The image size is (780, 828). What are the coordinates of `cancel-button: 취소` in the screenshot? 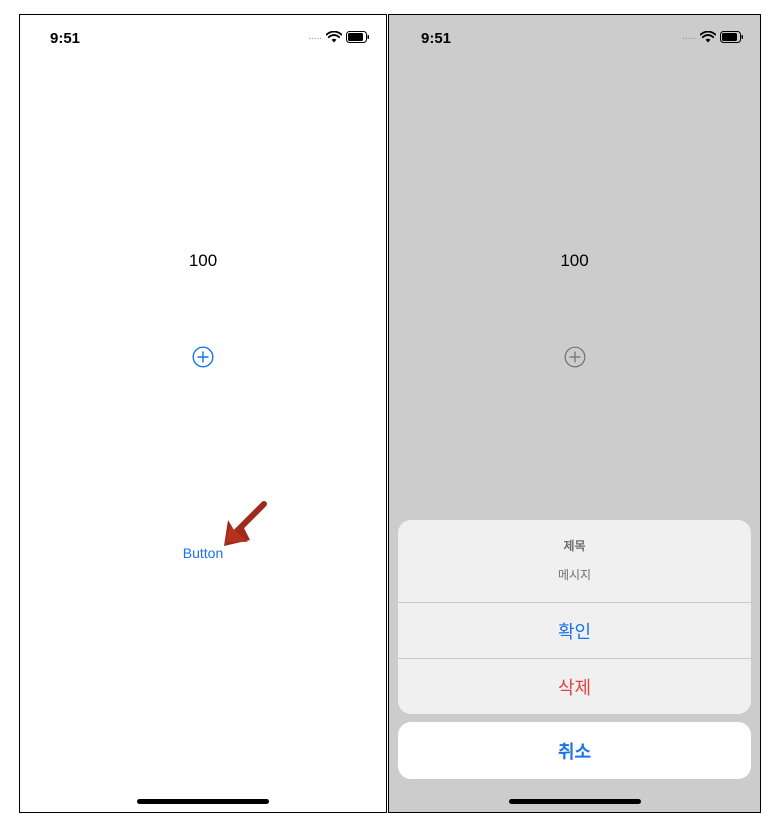 It's located at (574, 750).